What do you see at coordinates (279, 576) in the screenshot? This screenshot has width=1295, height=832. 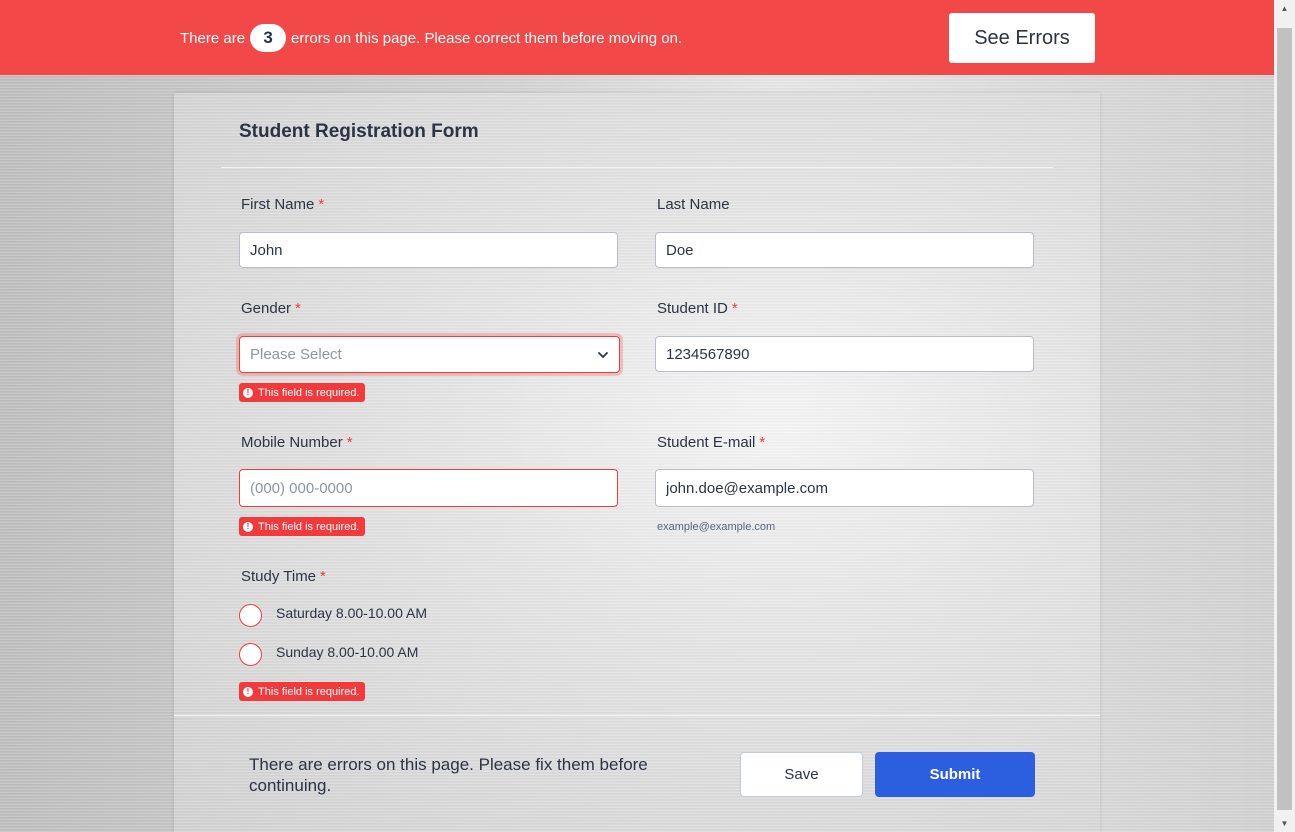 I see `study-time-label-text: Study Time` at bounding box center [279, 576].